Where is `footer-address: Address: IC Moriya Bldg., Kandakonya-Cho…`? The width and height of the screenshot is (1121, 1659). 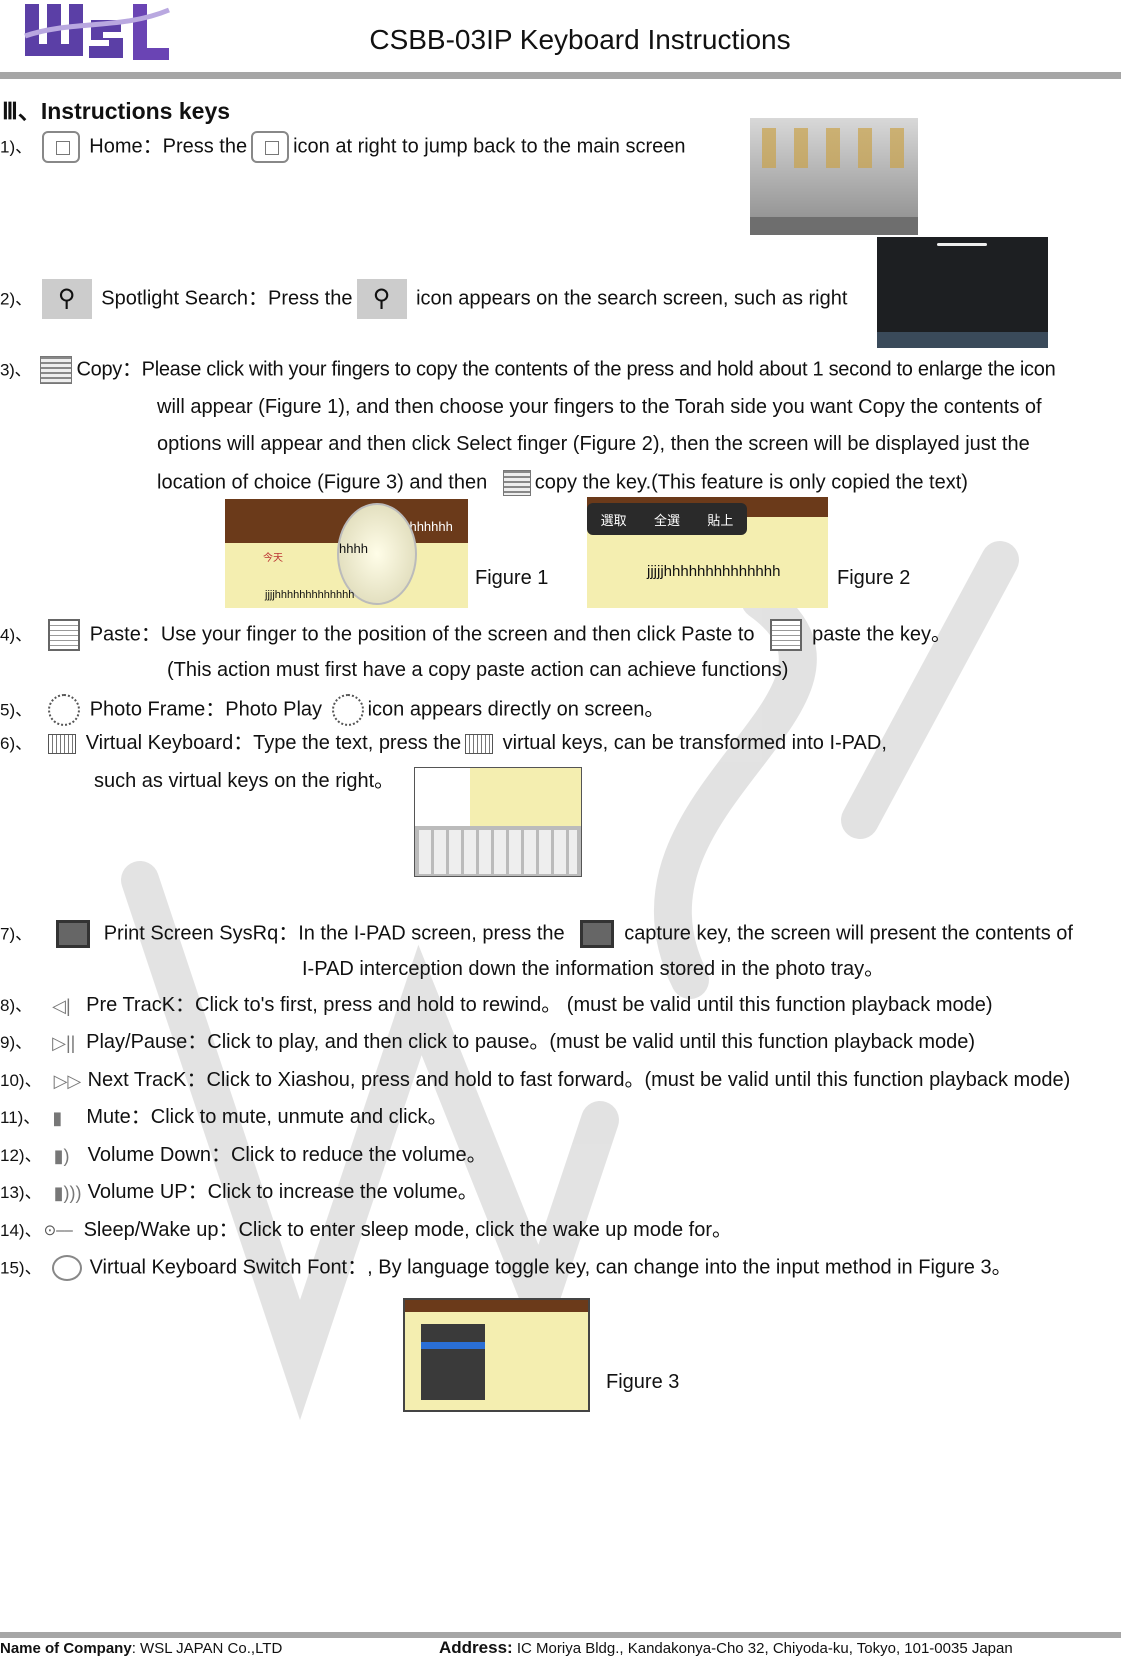
footer-address: Address: IC Moriya Bldg., Kandakonya-Cho… is located at coordinates (726, 1648).